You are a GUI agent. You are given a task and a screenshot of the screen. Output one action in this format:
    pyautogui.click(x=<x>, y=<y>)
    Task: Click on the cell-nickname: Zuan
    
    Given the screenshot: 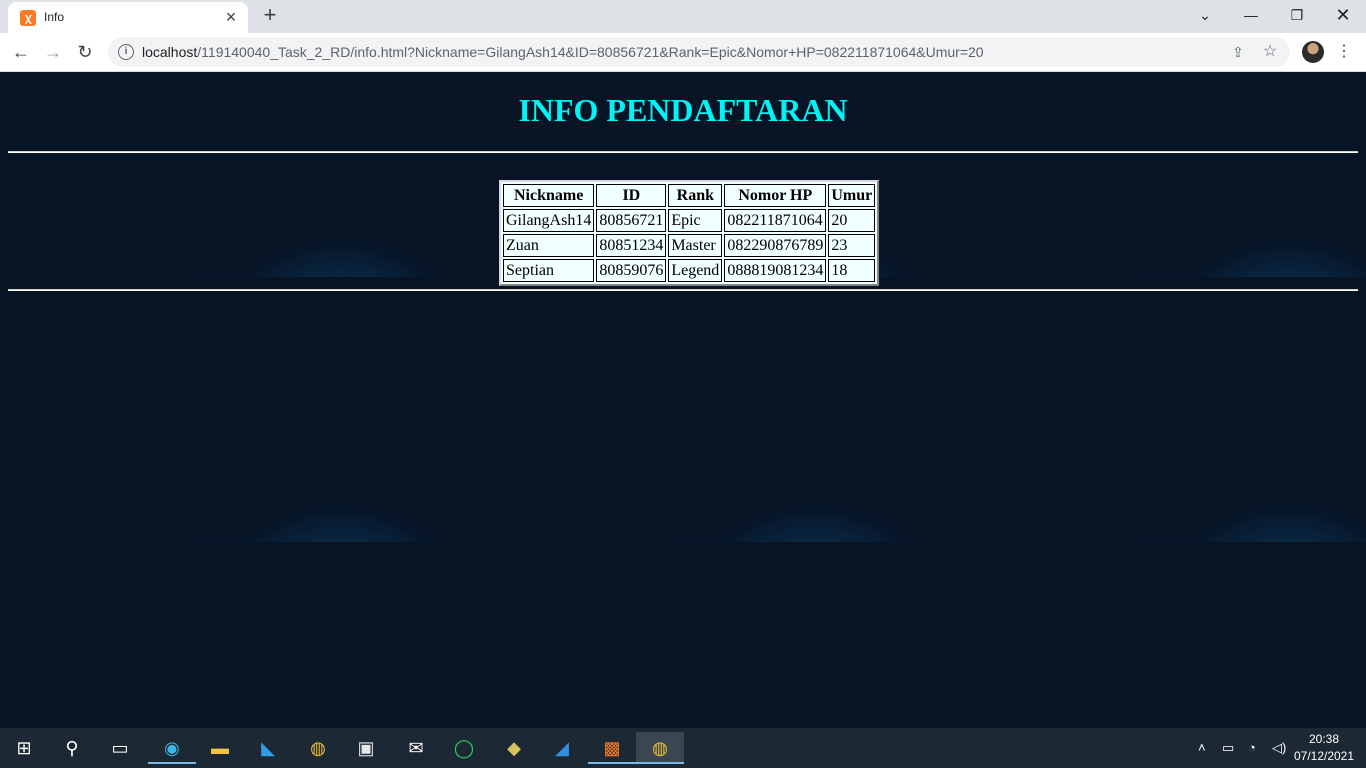 What is the action you would take?
    pyautogui.click(x=549, y=245)
    